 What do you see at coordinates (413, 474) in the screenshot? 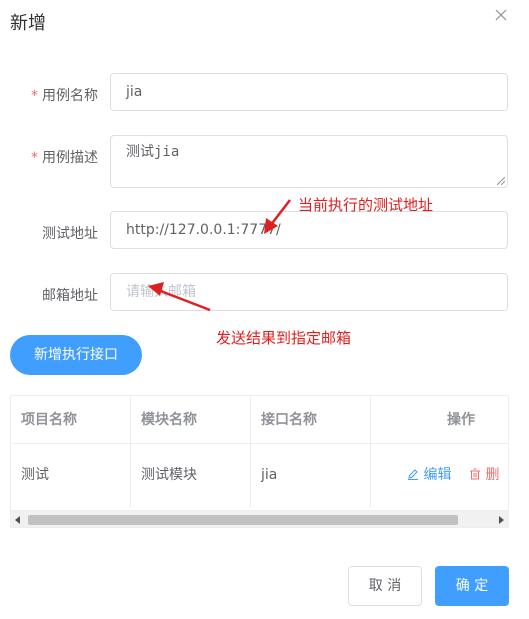
I see `edit-icon` at bounding box center [413, 474].